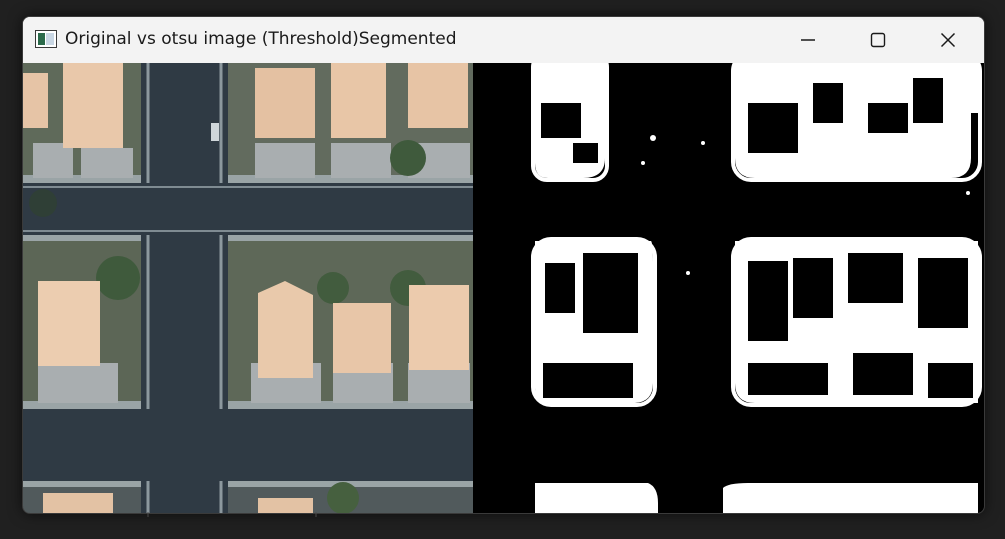 The image size is (1005, 539). Describe the element at coordinates (46, 39) in the screenshot. I see `image-viewer-icon` at that location.